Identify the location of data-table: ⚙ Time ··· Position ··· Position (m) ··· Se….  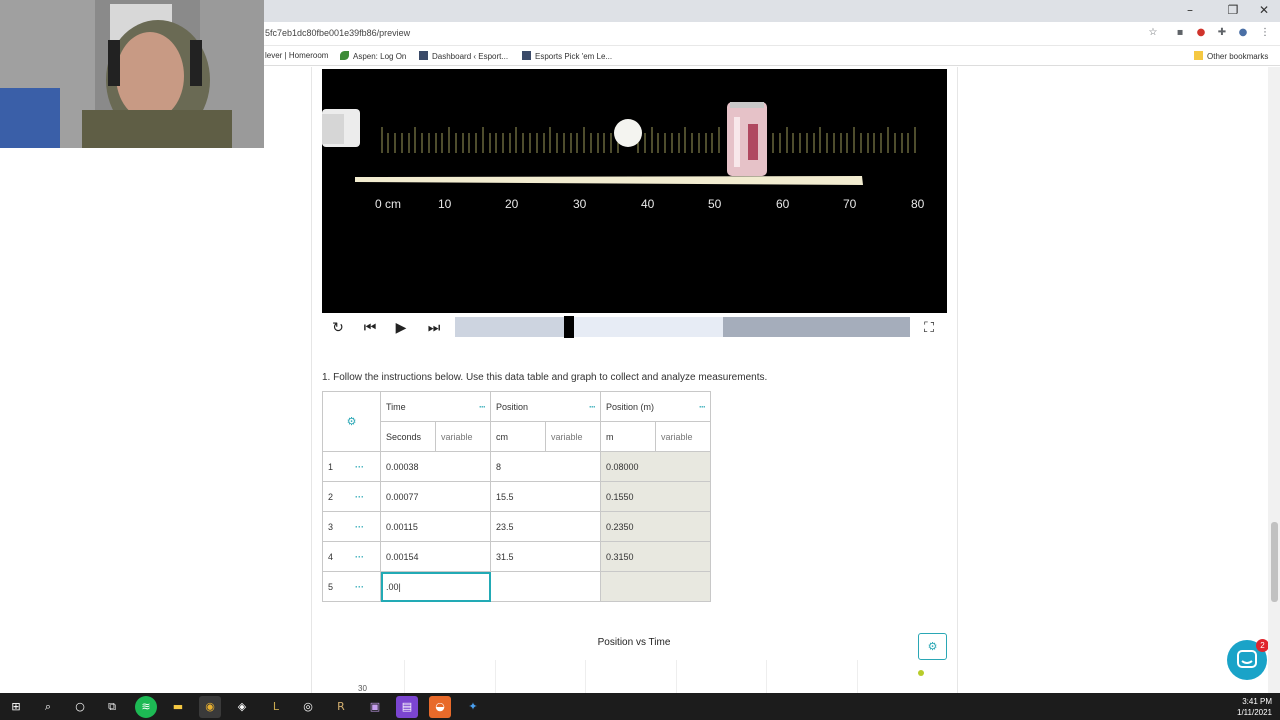
(516, 496).